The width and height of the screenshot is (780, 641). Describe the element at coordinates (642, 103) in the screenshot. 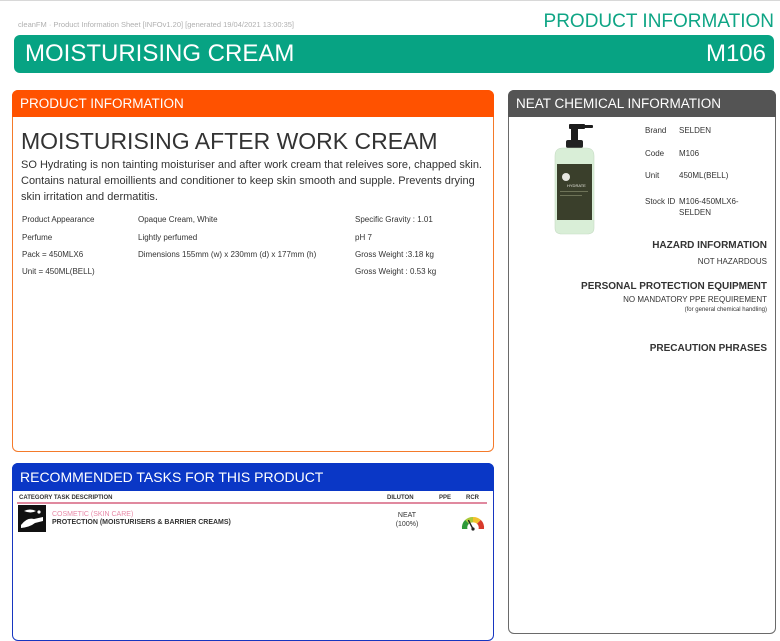

I see `neat-chemical-heading: NEAT CHEMICAL INFORMATION` at that location.